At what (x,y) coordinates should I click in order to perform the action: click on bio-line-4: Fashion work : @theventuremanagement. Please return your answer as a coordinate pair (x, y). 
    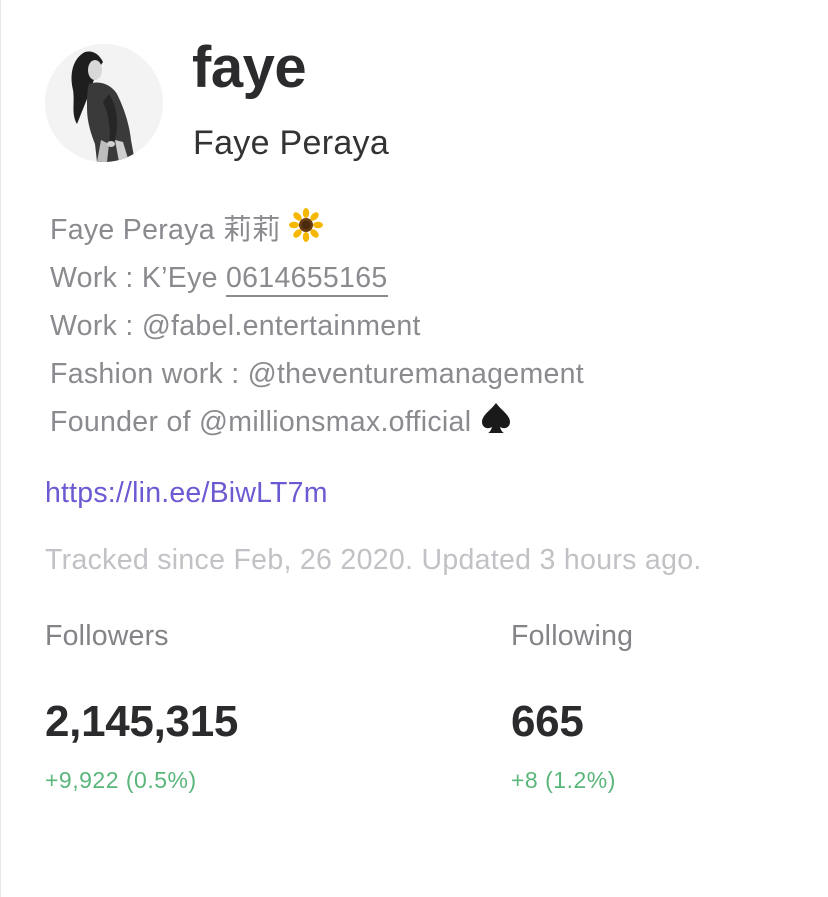
    Looking at the image, I should click on (317, 374).